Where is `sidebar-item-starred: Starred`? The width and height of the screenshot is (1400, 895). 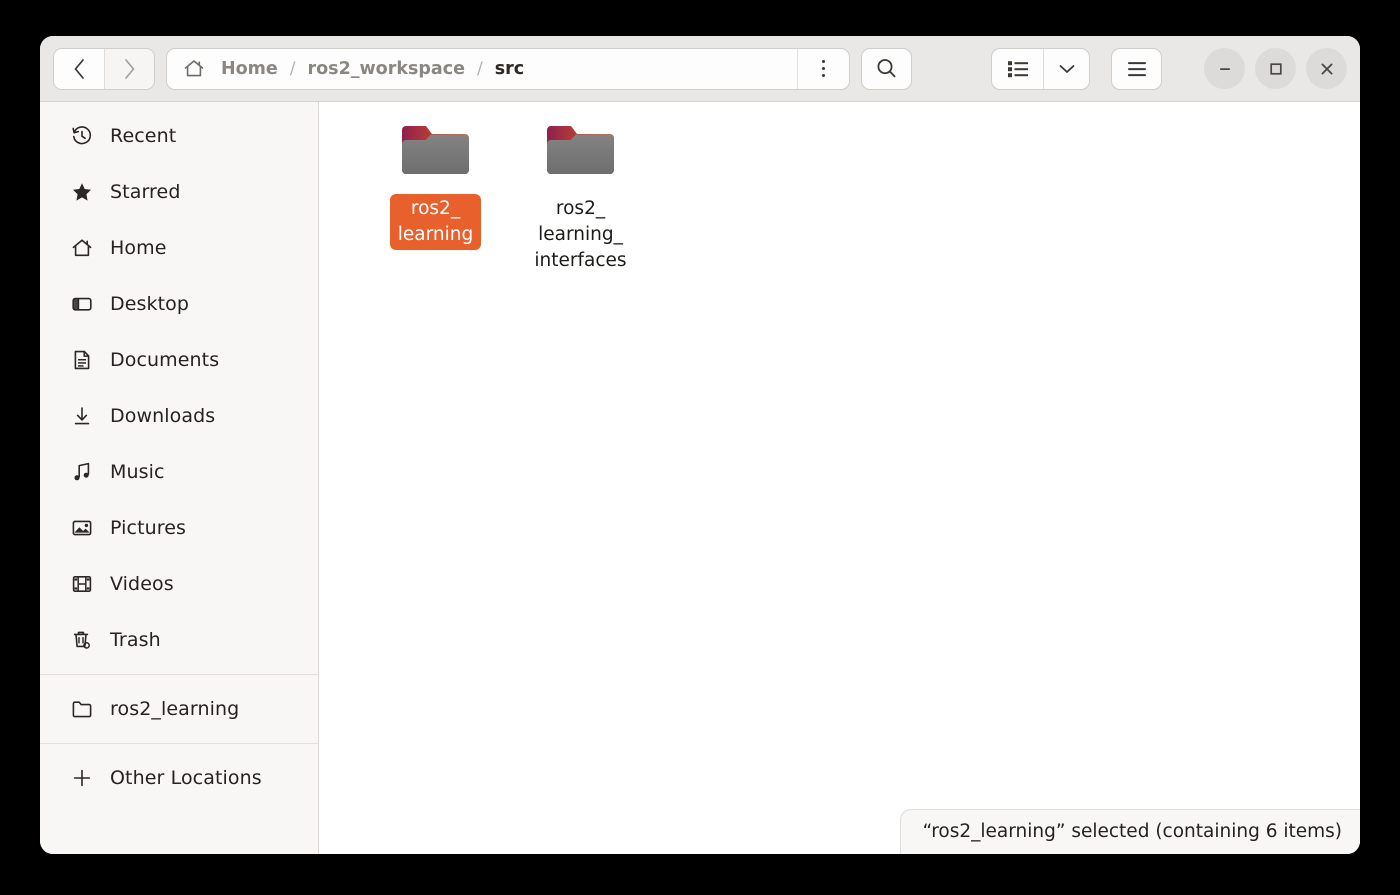
sidebar-item-starred: Starred is located at coordinates (179, 192).